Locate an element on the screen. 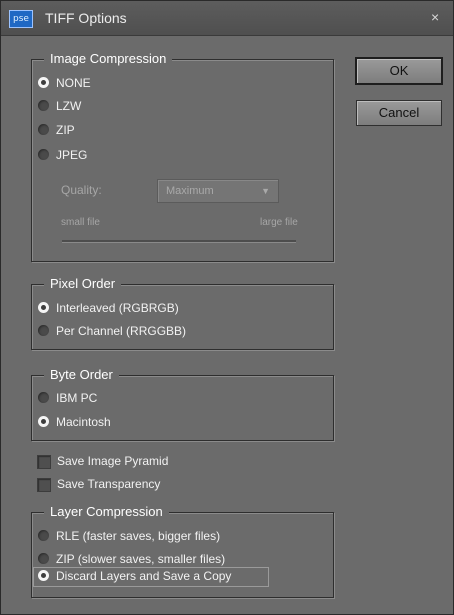 This screenshot has width=454, height=615. quality-slider is located at coordinates (179, 241).